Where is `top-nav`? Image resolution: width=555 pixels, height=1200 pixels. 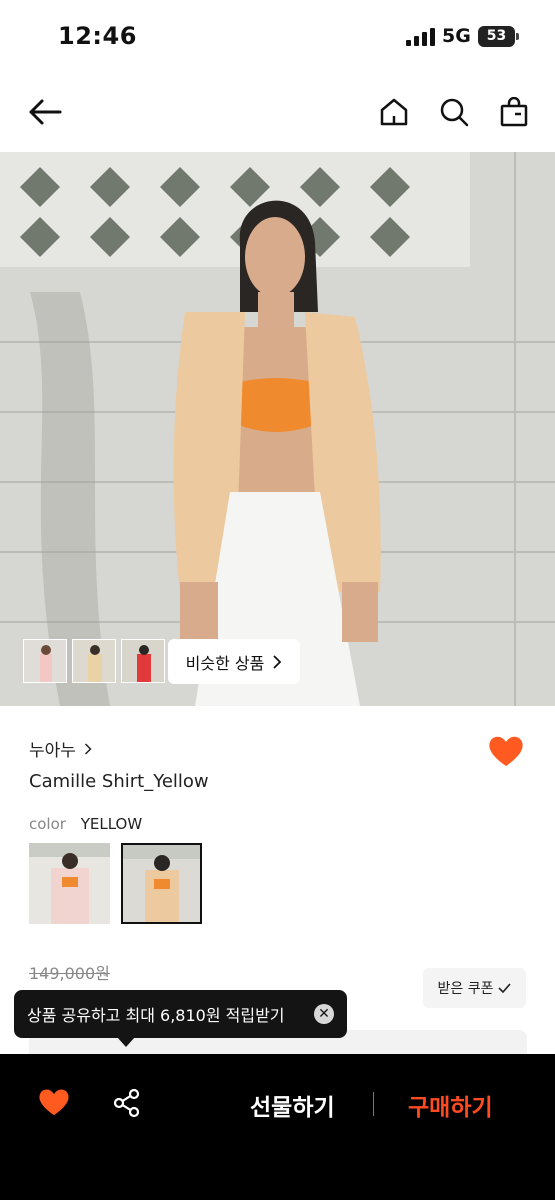
top-nav is located at coordinates (277, 113).